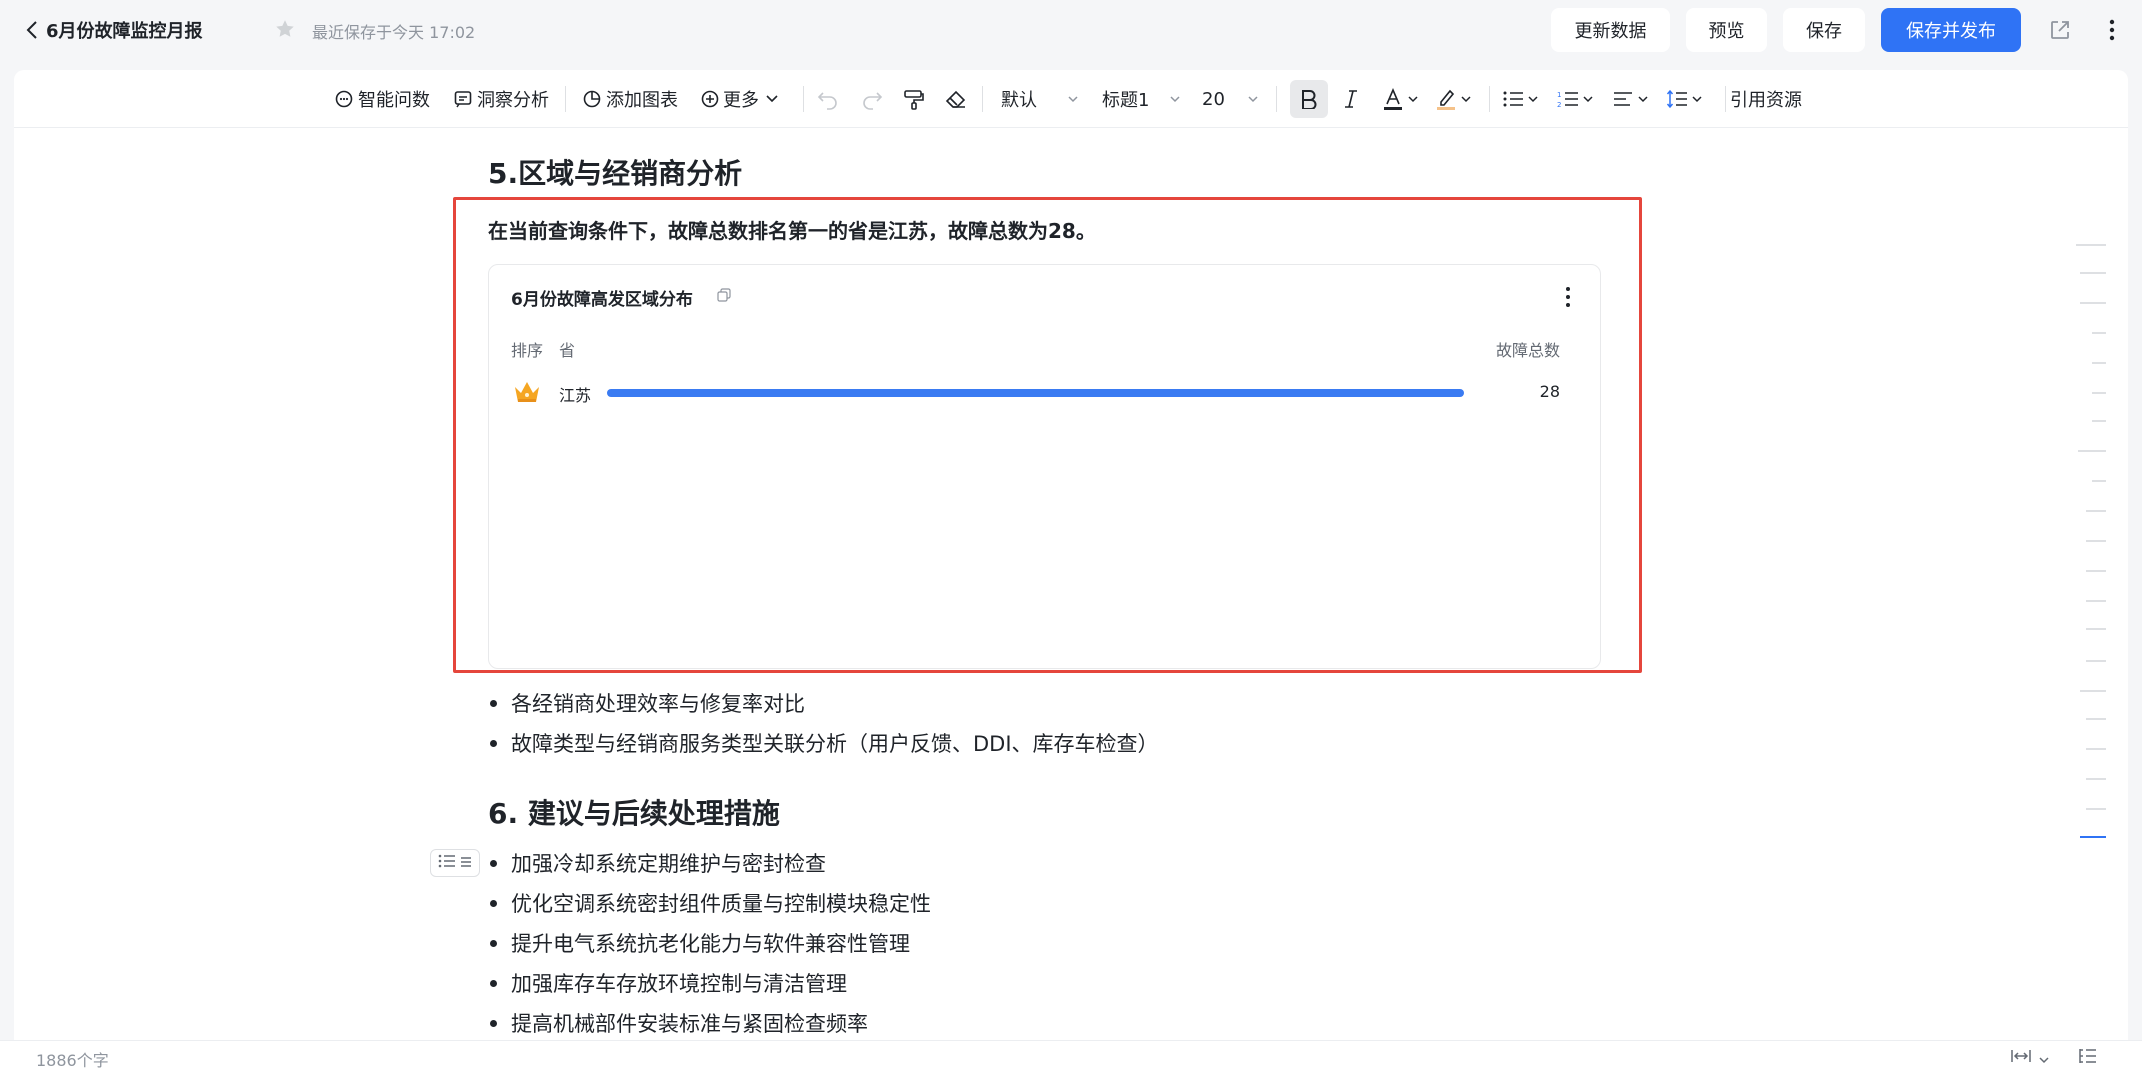  I want to click on bold-button, so click(1309, 99).